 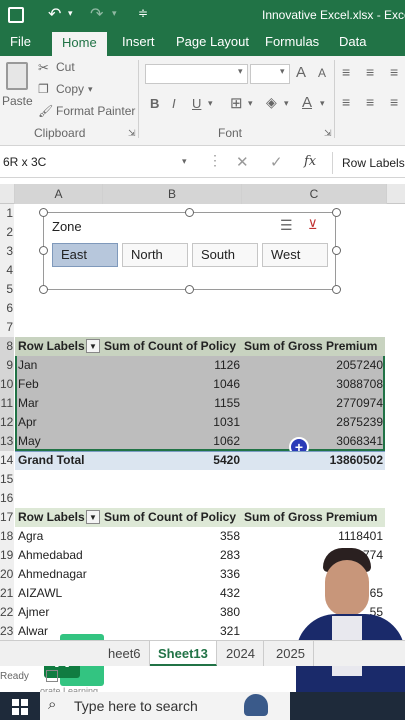 What do you see at coordinates (43, 89) in the screenshot?
I see `copy-icon: ❐` at bounding box center [43, 89].